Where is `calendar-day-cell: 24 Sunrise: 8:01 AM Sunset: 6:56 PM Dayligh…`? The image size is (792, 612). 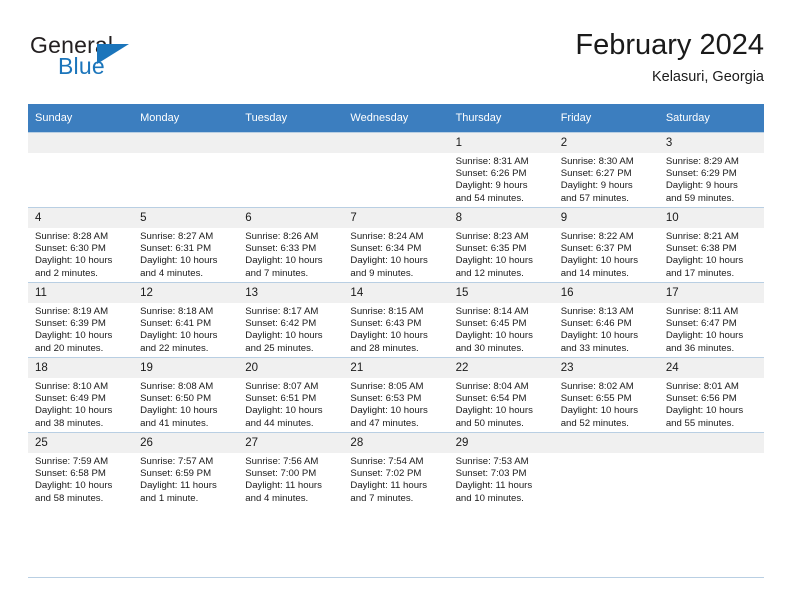
calendar-day-cell: 24 Sunrise: 8:01 AM Sunset: 6:56 PM Dayligh… is located at coordinates (711, 395).